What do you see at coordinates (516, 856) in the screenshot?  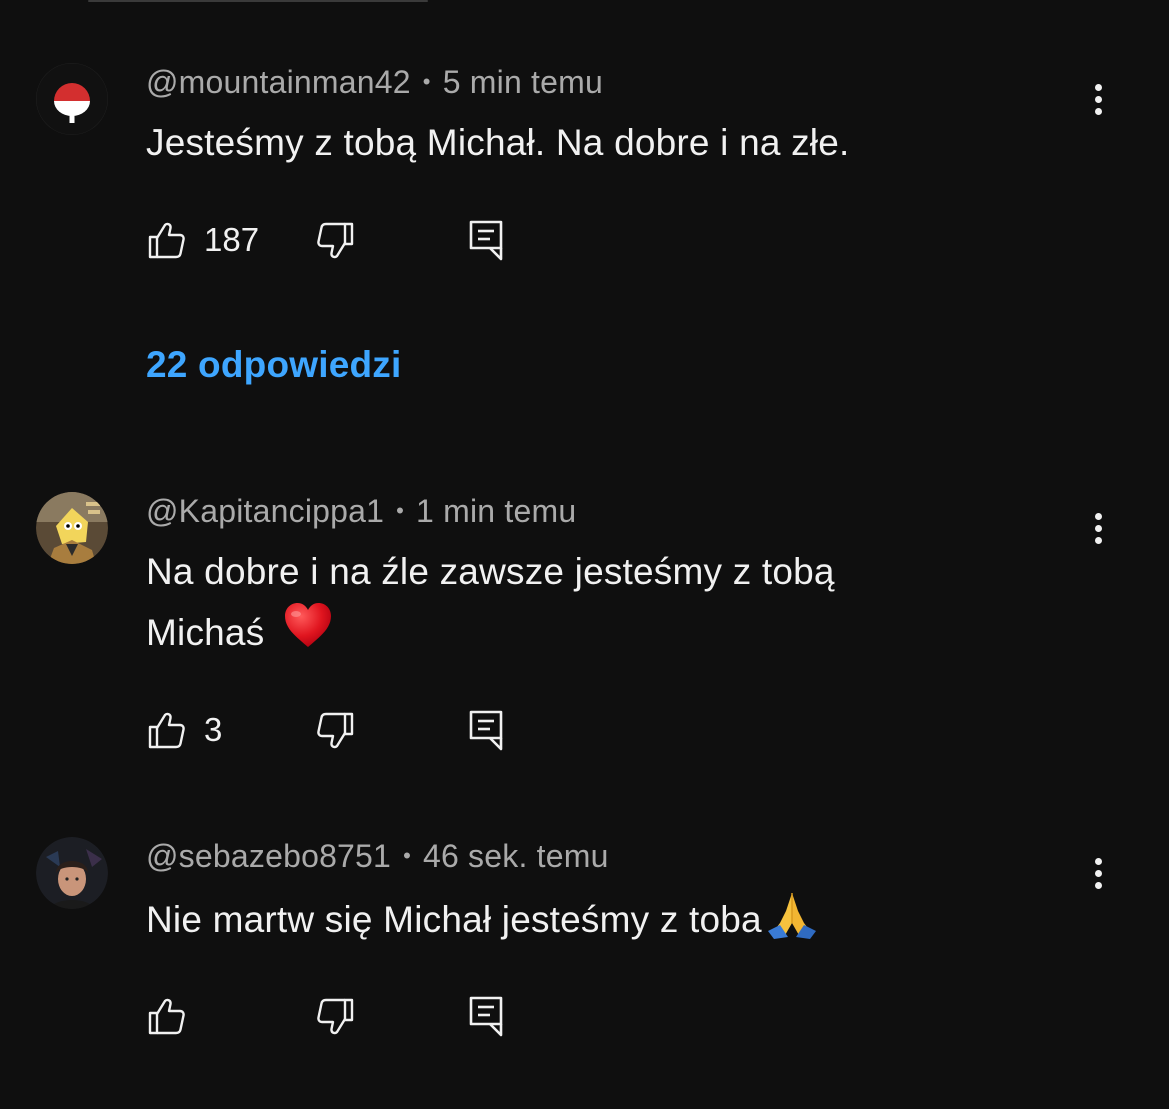 I see `timestamp: 46 sek. temu` at bounding box center [516, 856].